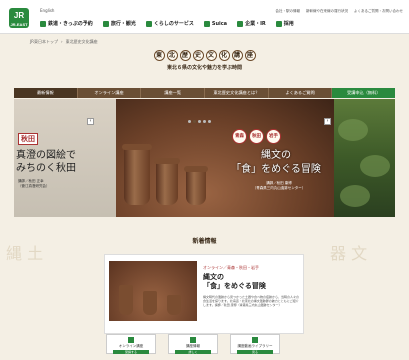  I want to click on page-title: 東 北 歴 史 文 化 講 座, so click(204, 55).